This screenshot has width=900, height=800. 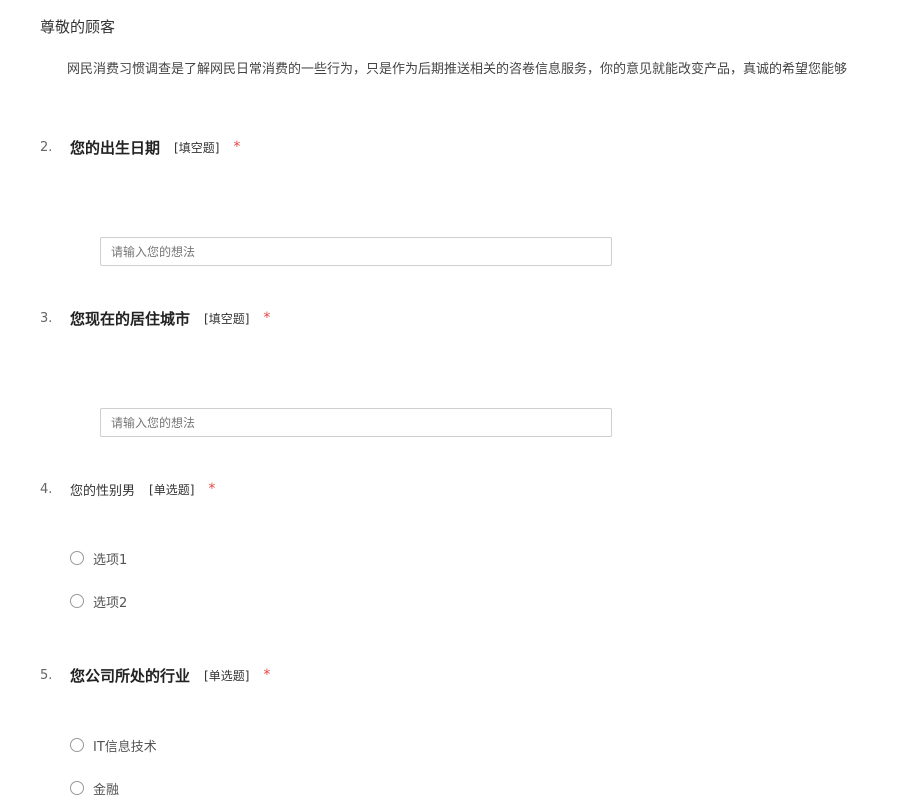 I want to click on question-title: 您现在的居住城市, so click(x=130, y=318).